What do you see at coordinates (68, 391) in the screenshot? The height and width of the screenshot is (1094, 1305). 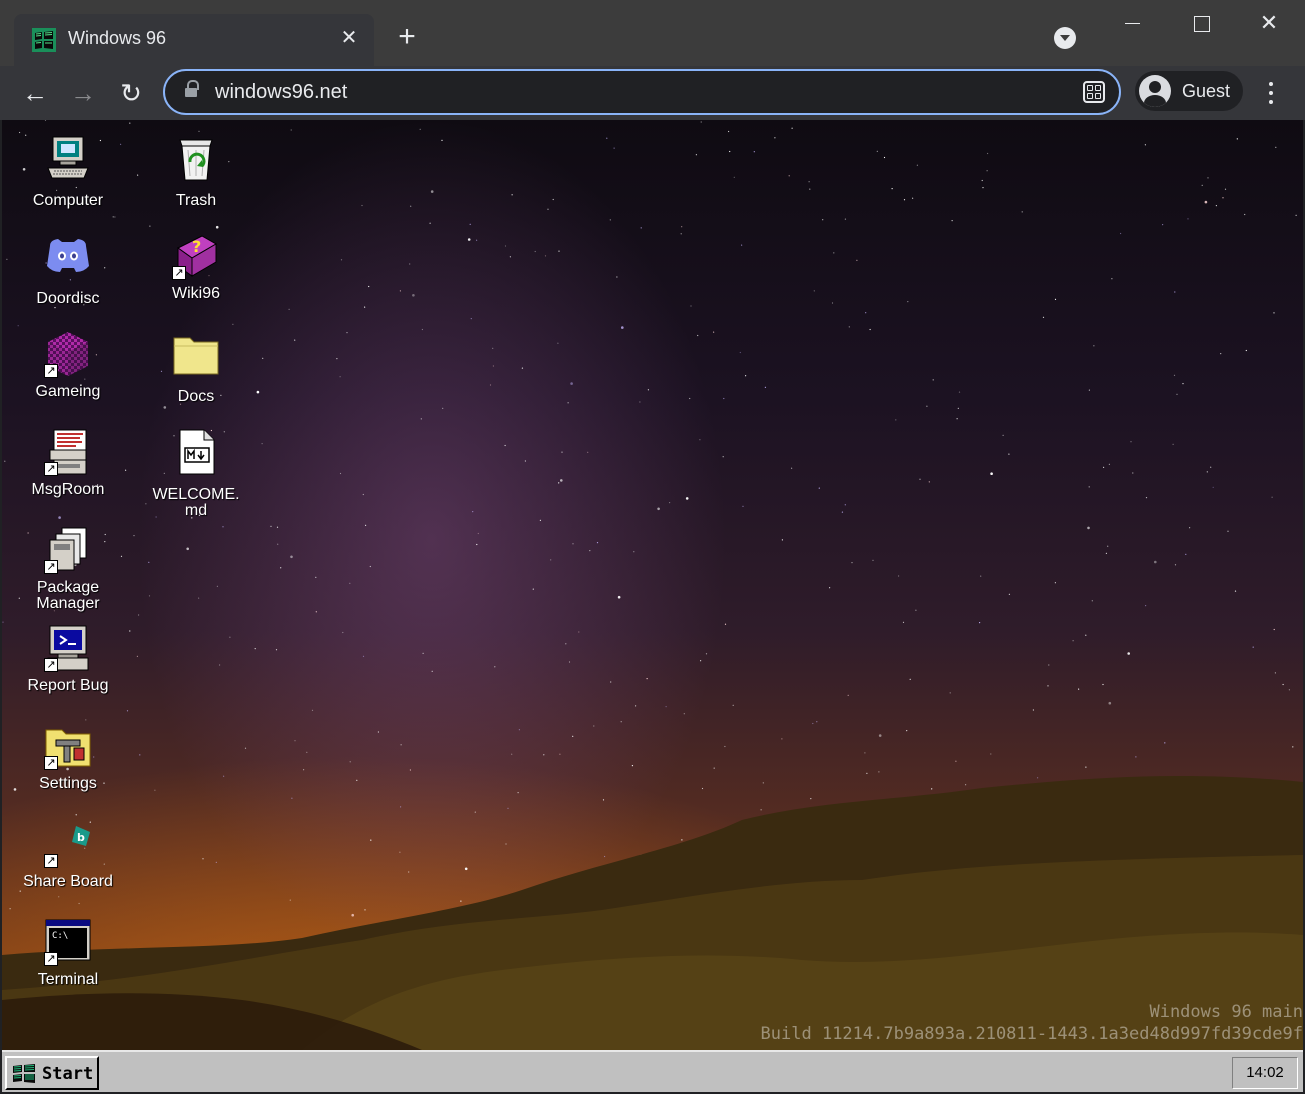 I see `icon-label: Gameing` at bounding box center [68, 391].